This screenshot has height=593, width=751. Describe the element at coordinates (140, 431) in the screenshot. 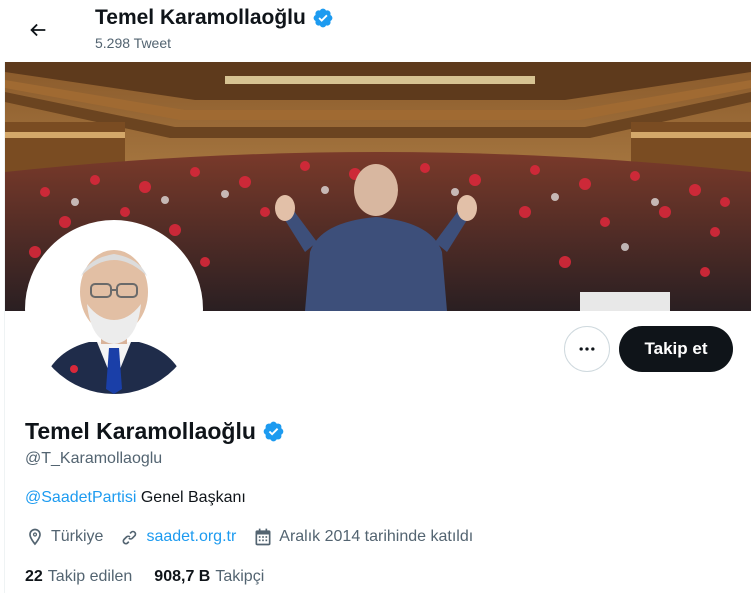

I see `profile-name: Temel Karamollaoğlu` at that location.